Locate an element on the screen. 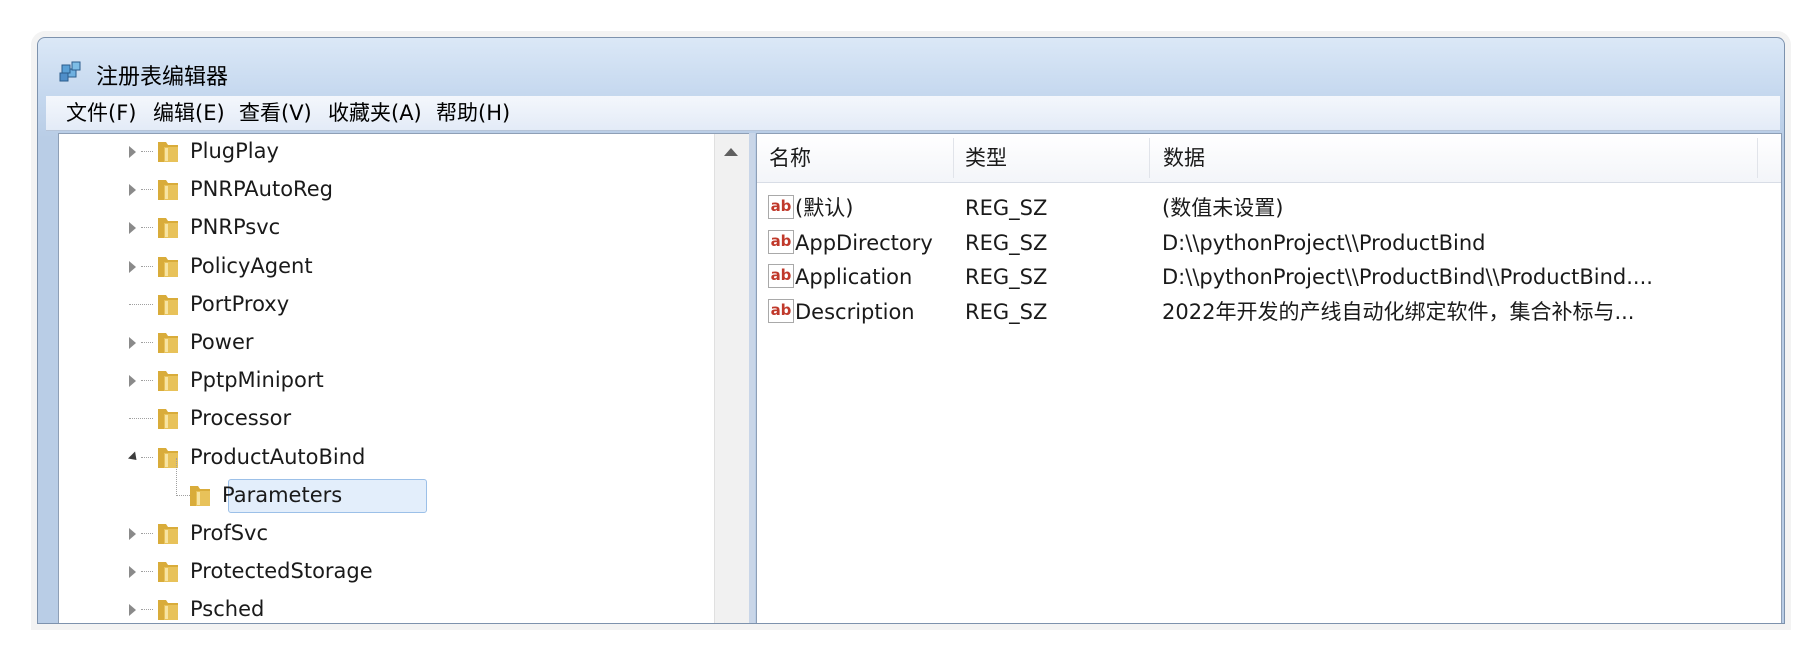  tree-item: PortProxy is located at coordinates (384, 305).